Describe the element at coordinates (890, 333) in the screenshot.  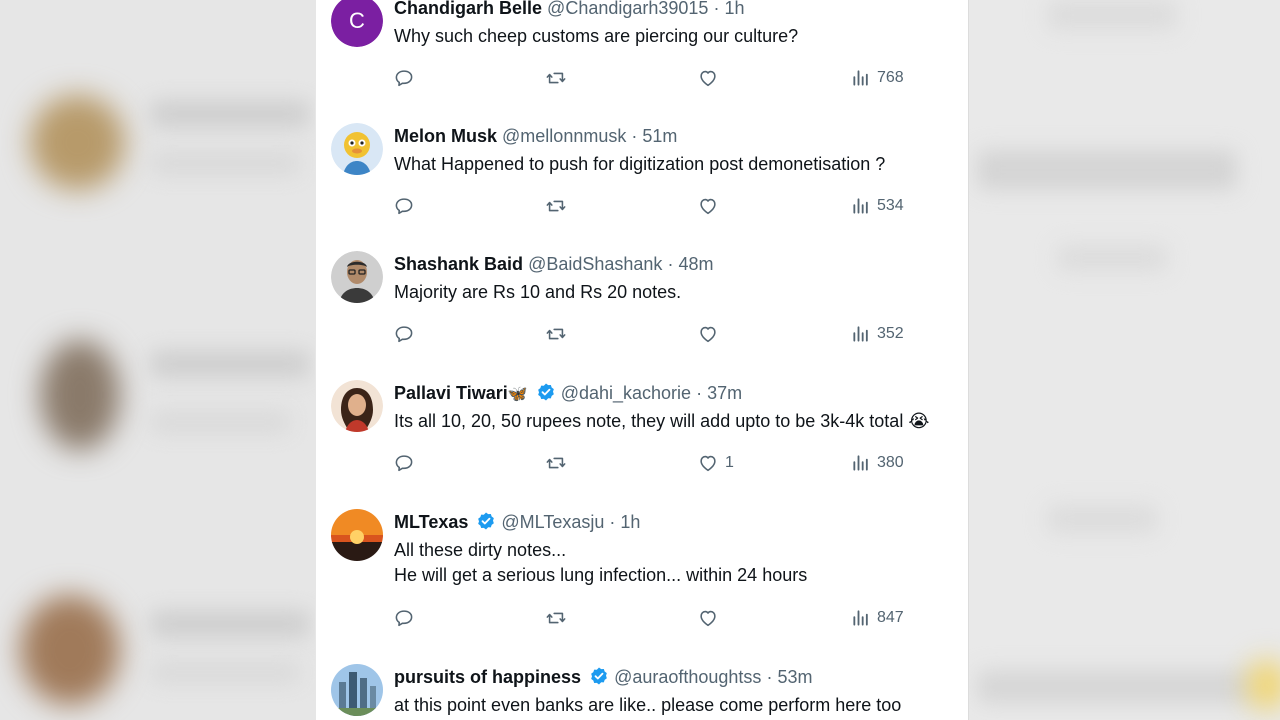
I see `view-count: 352` at that location.